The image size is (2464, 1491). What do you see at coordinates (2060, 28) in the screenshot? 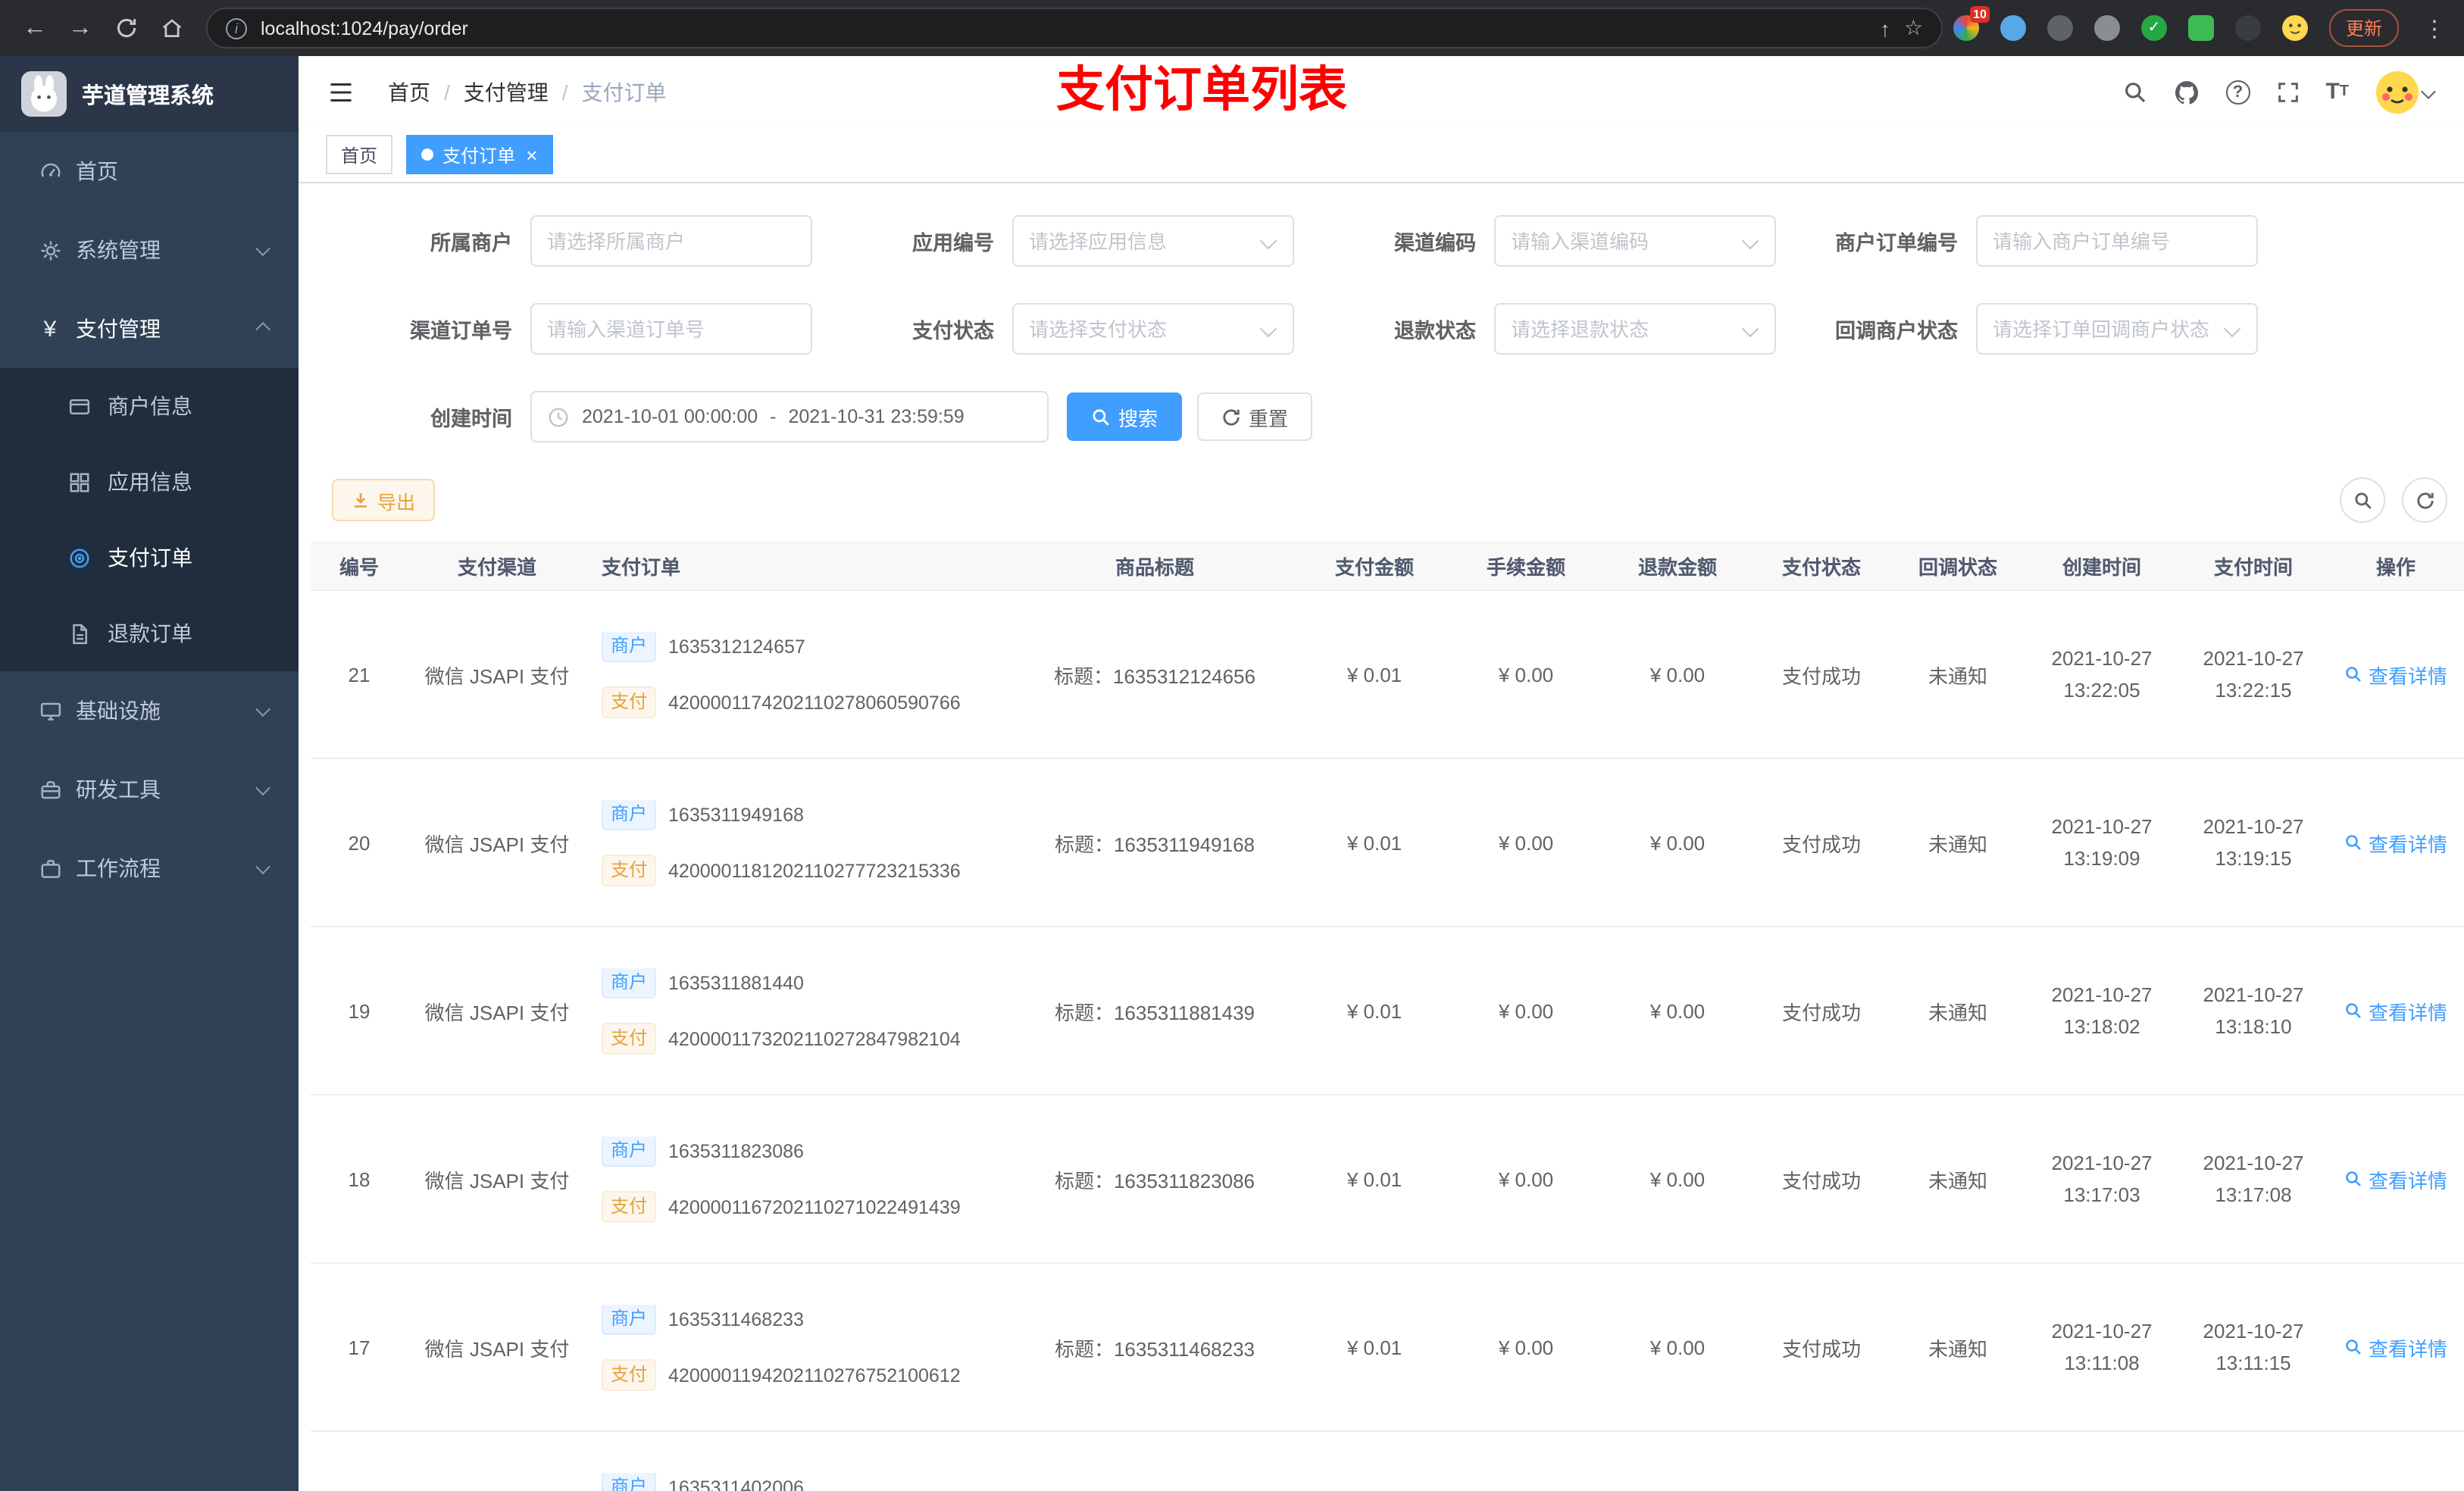
I see `extension-dark-icon` at bounding box center [2060, 28].